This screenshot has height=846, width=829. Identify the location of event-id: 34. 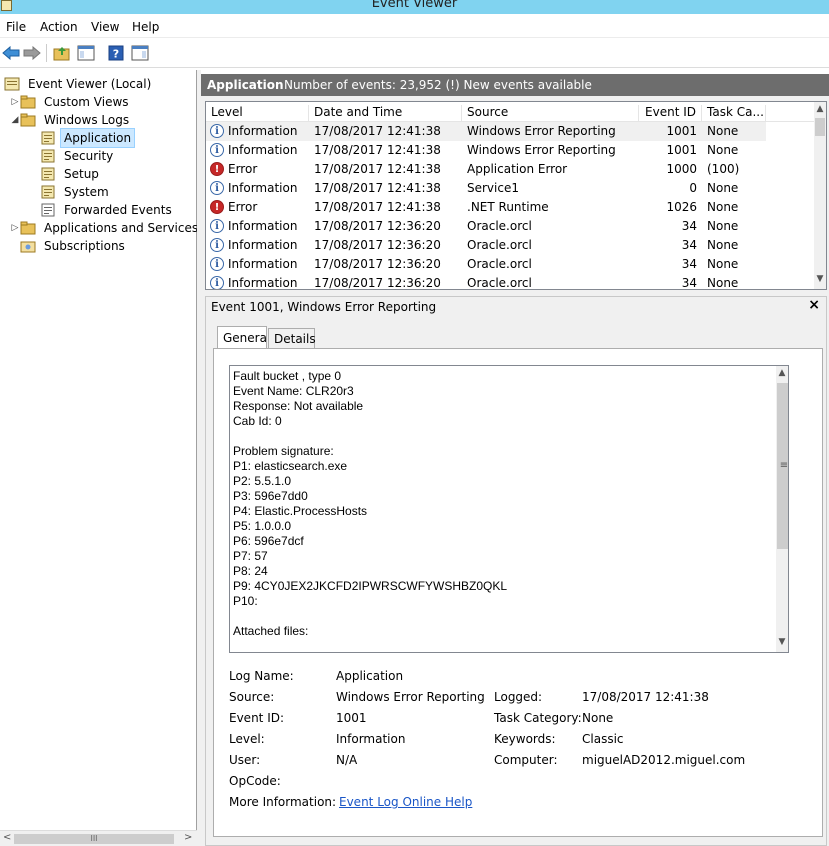
(689, 245).